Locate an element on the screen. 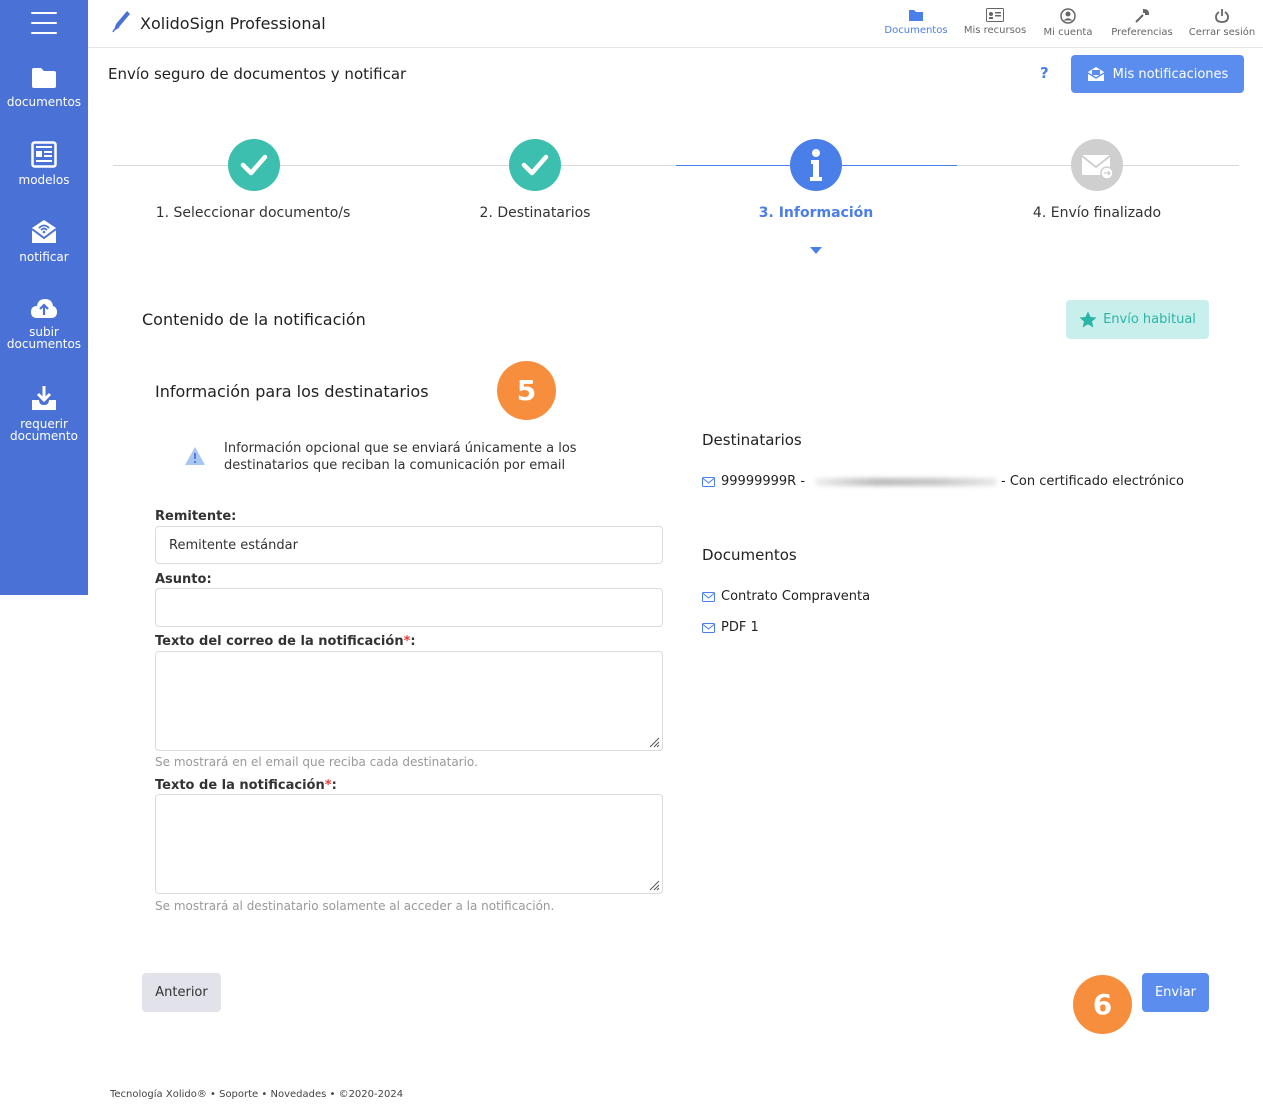 Image resolution: width=1263 pixels, height=1115 pixels. sidebar-item-modelos: modelos is located at coordinates (44, 163).